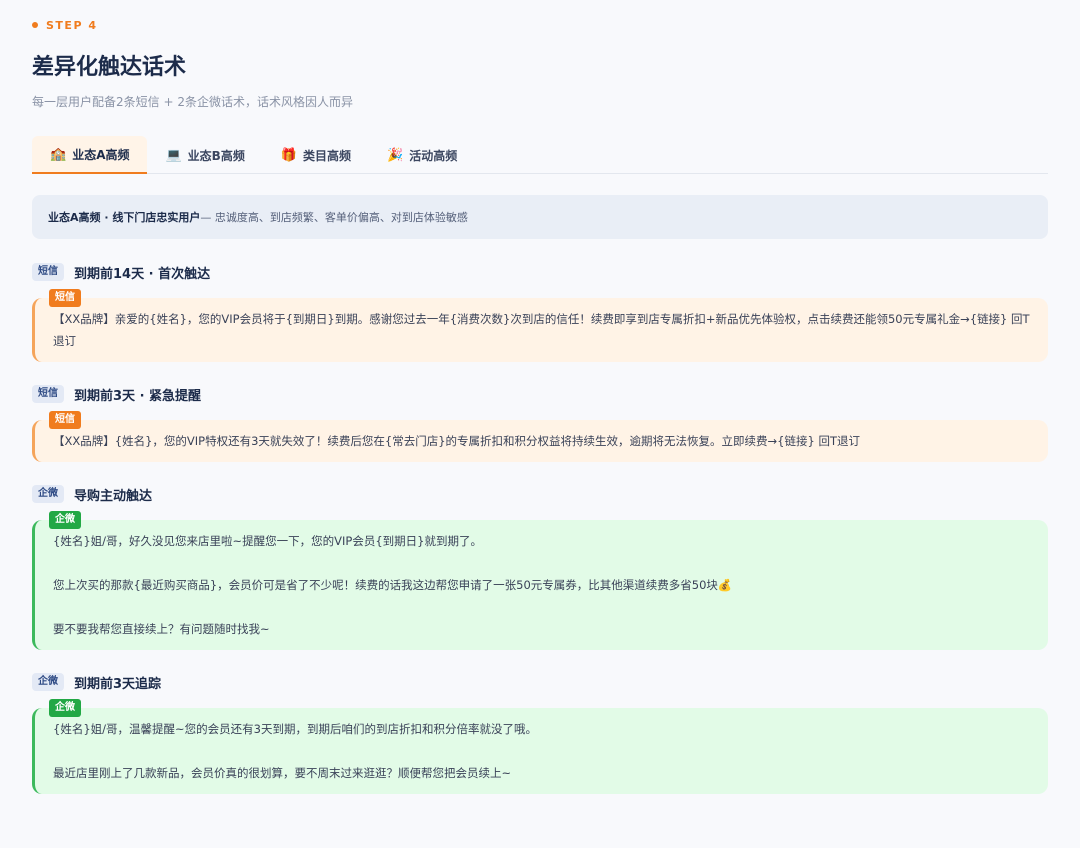 Image resolution: width=1080 pixels, height=848 pixels. I want to click on section-header: 企微 到期前3天追踪, so click(540, 682).